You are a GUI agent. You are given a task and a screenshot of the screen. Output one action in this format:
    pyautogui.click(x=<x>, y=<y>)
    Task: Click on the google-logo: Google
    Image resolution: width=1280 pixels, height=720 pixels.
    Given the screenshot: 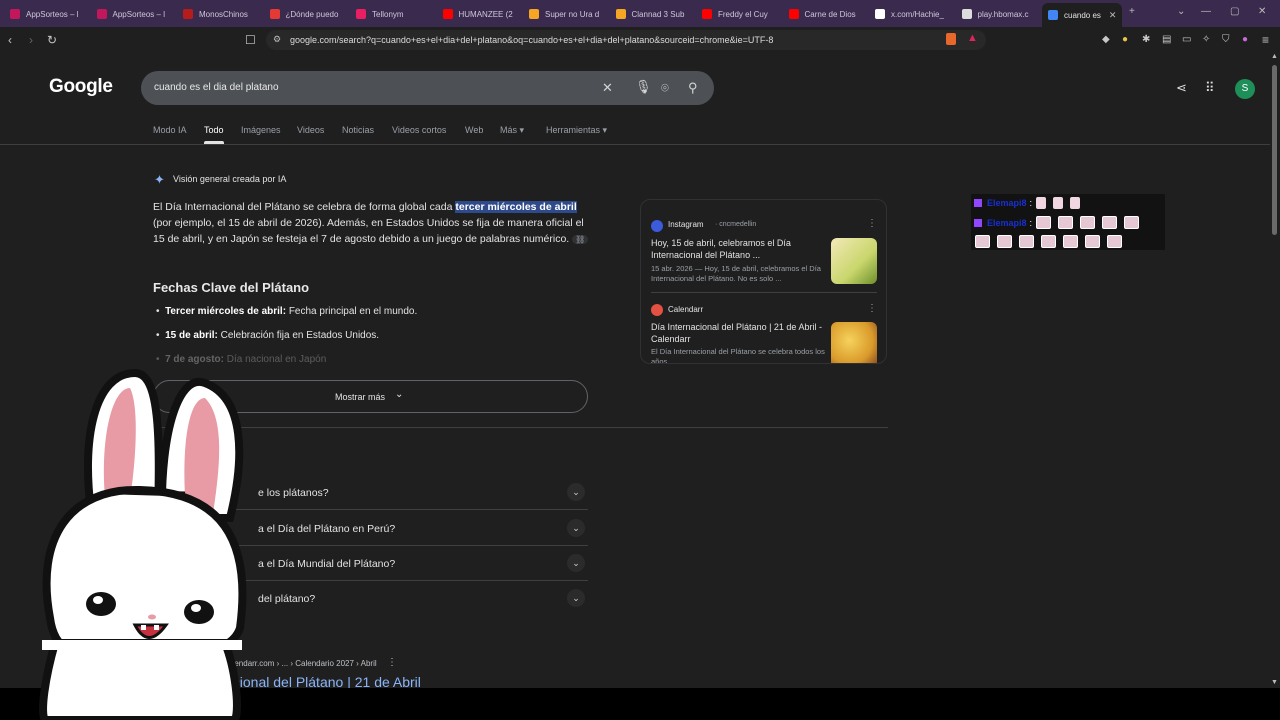 What is the action you would take?
    pyautogui.click(x=81, y=87)
    